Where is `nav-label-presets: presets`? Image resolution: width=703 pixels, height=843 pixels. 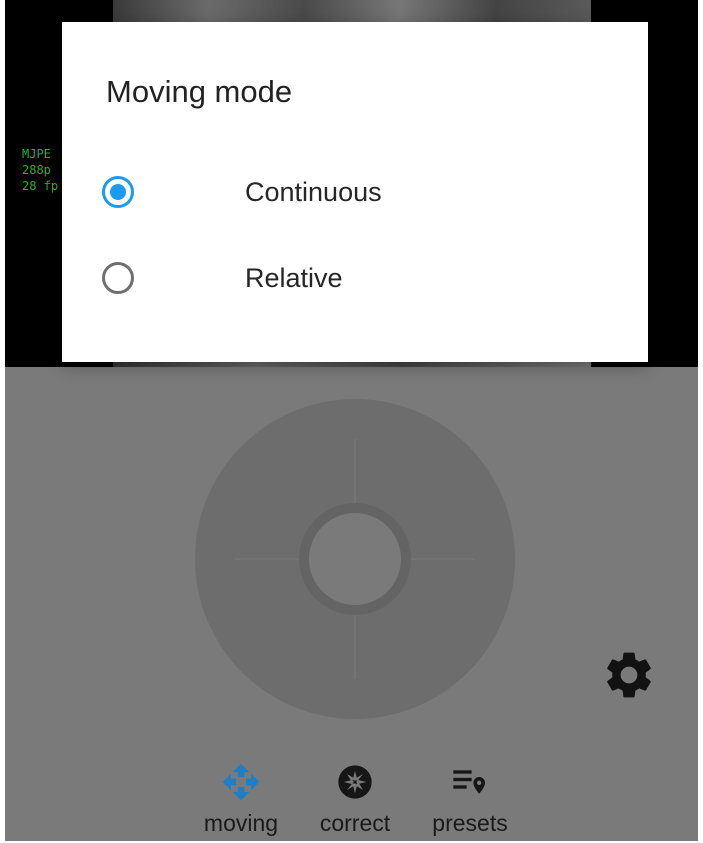
nav-label-presets: presets is located at coordinates (470, 823).